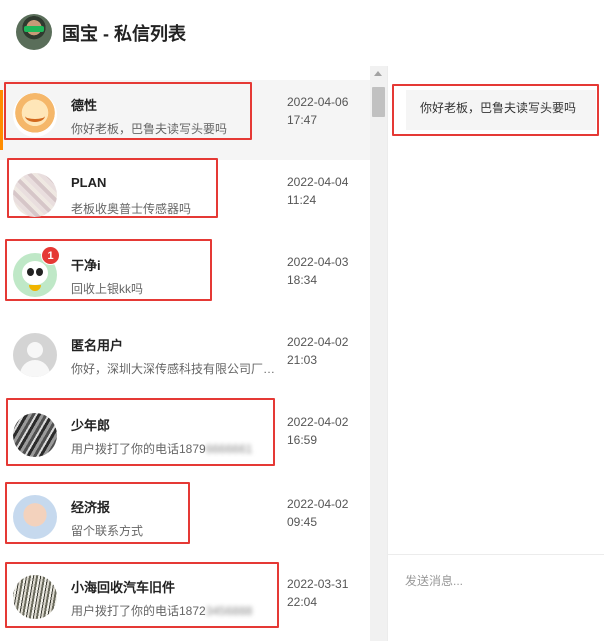 This screenshot has height=641, width=604. What do you see at coordinates (378, 73) in the screenshot?
I see `scroll-up-icon` at bounding box center [378, 73].